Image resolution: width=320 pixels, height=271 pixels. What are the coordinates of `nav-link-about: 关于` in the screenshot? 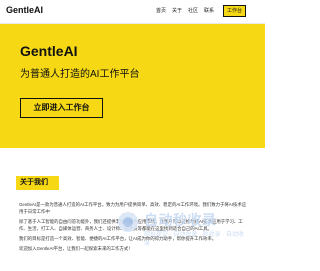 It's located at (177, 10).